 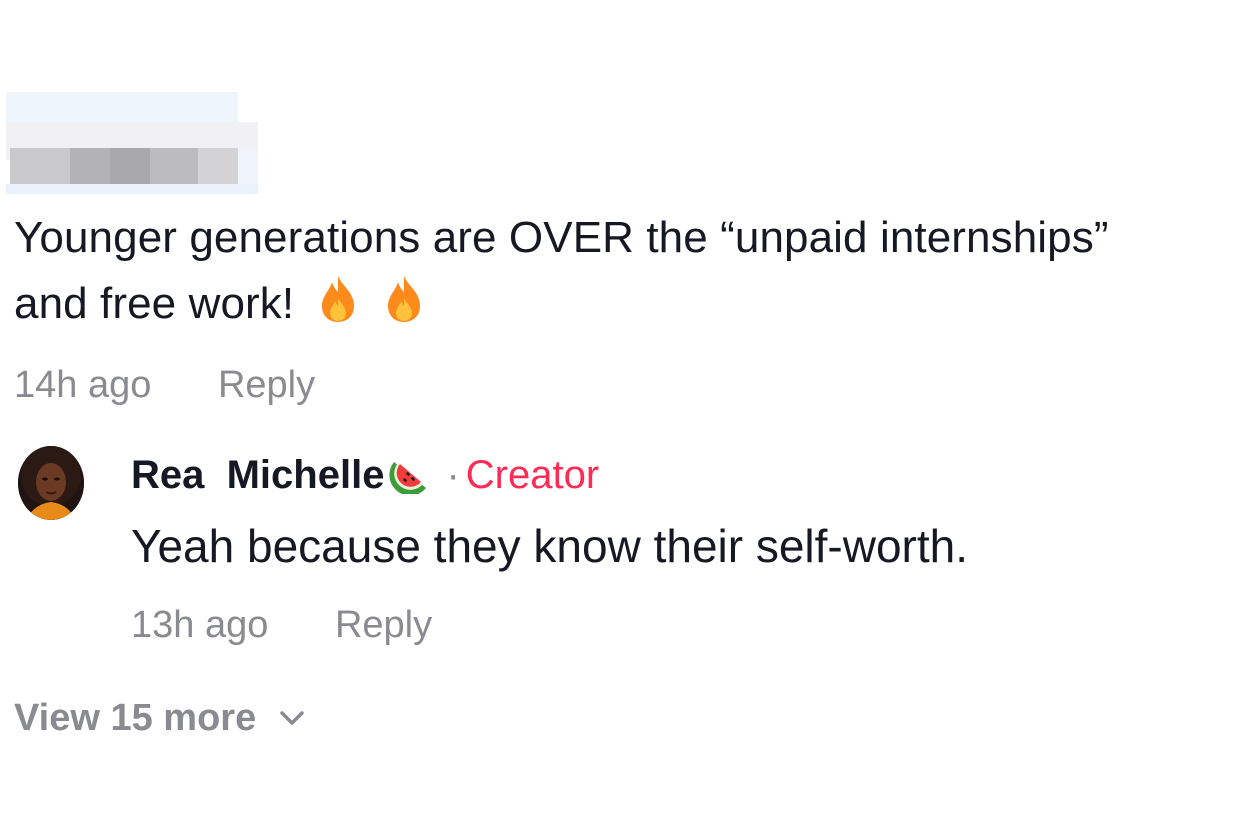 What do you see at coordinates (164, 385) in the screenshot?
I see `comment-meta: 14h ago Reply` at bounding box center [164, 385].